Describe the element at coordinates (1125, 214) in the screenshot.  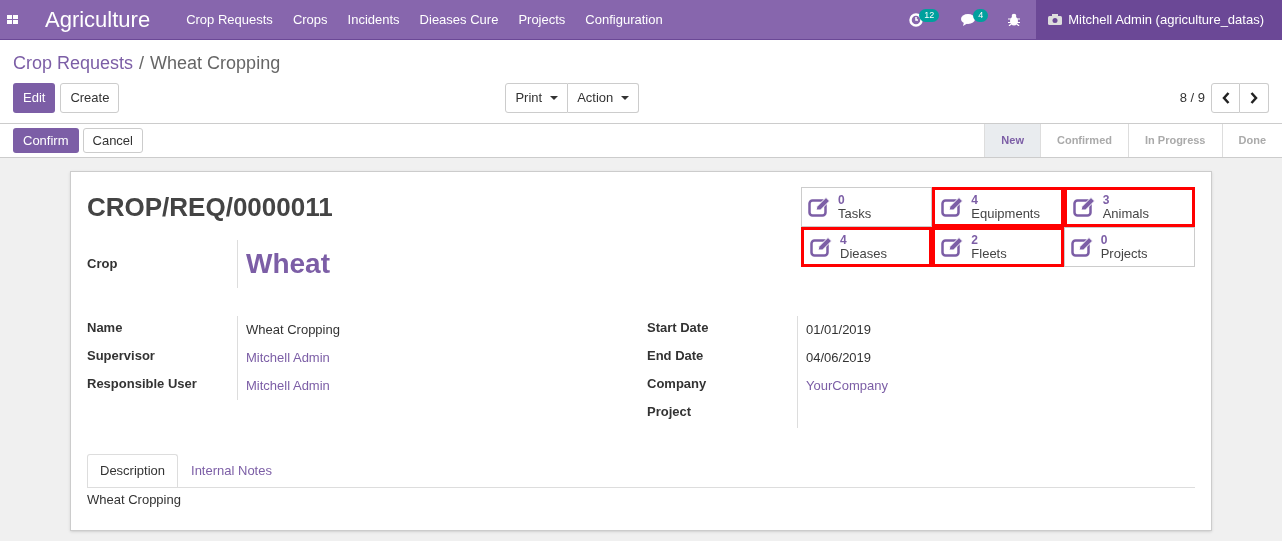
I see `stat-label: Animals` at that location.